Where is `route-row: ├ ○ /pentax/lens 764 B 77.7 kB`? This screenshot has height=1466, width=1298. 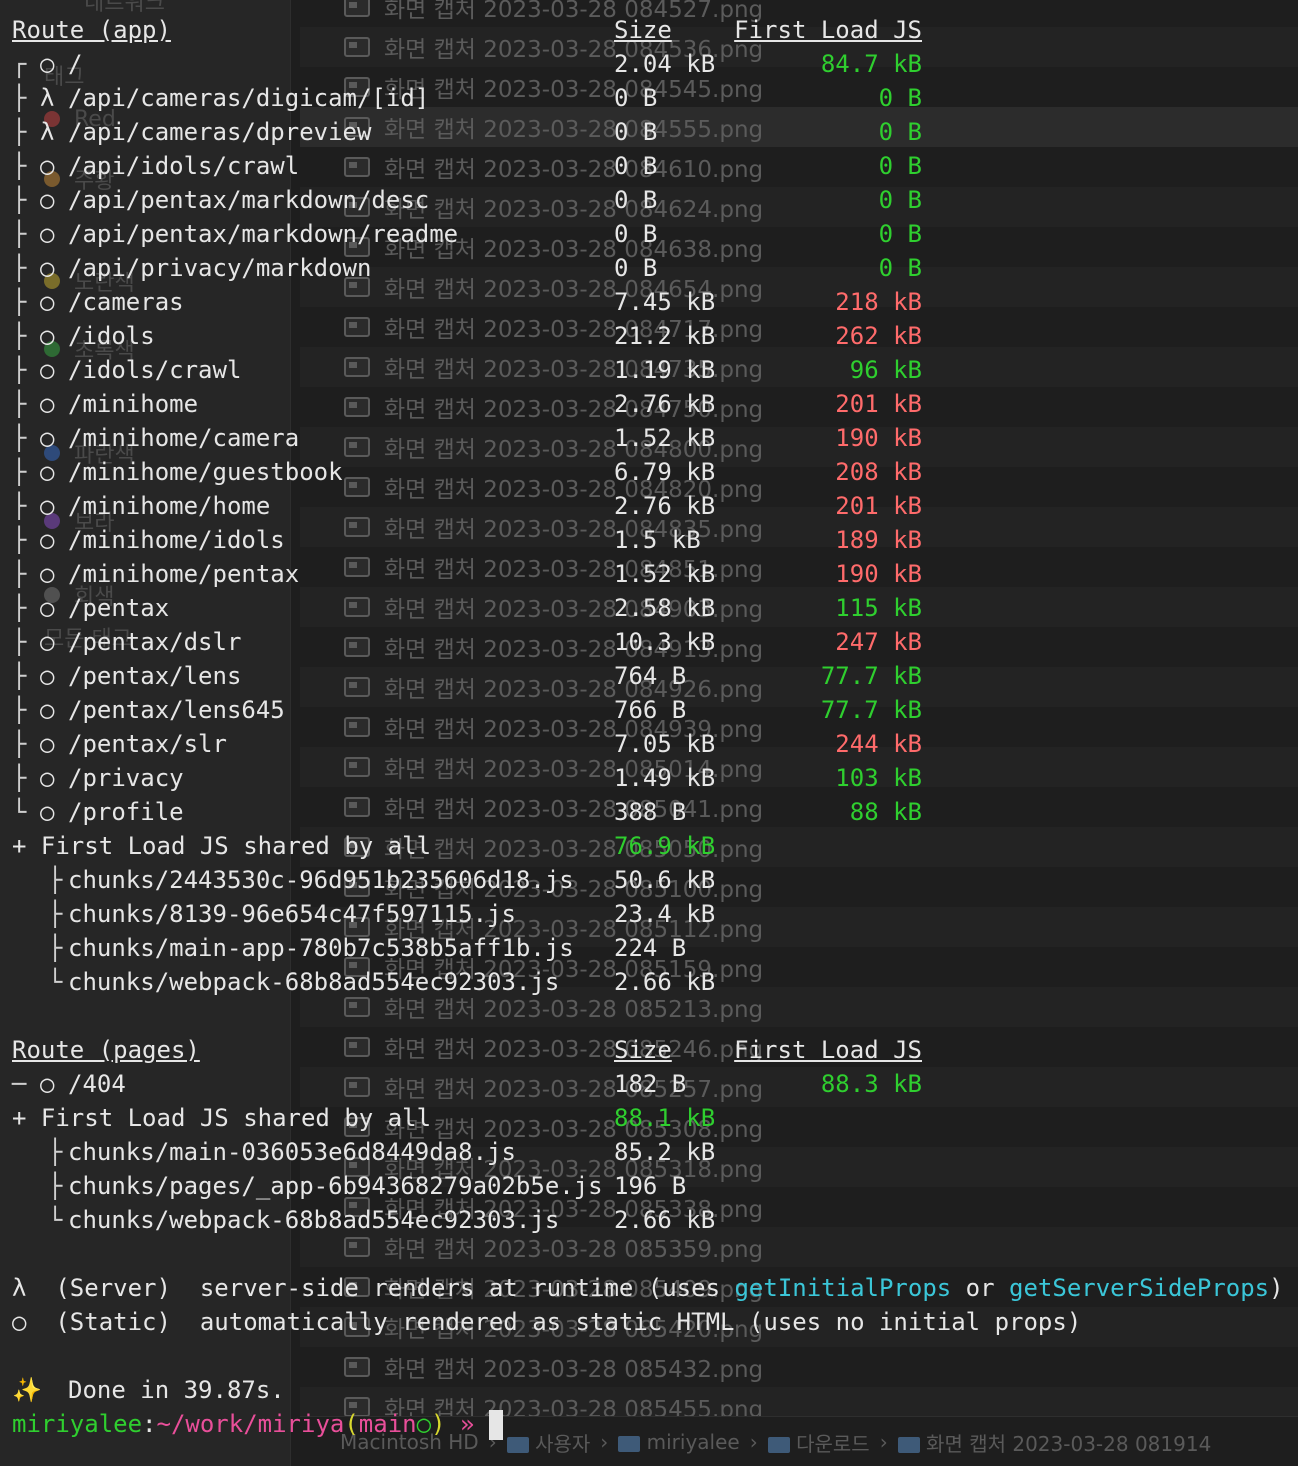
route-row: ├ ○ /pentax/lens 764 B 77.7 kB is located at coordinates (649, 676).